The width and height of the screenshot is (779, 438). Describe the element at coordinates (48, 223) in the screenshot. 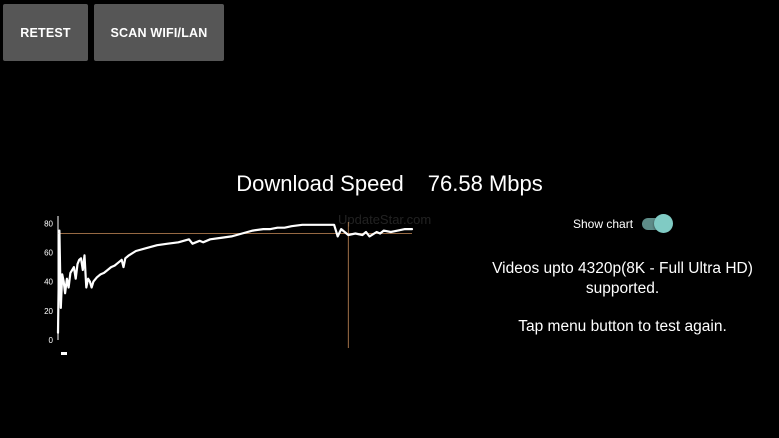

I see `y-tick-label: 80` at that location.